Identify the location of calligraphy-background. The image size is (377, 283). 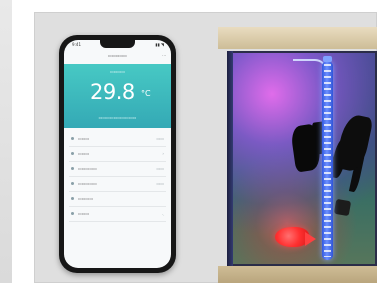
(333, 164).